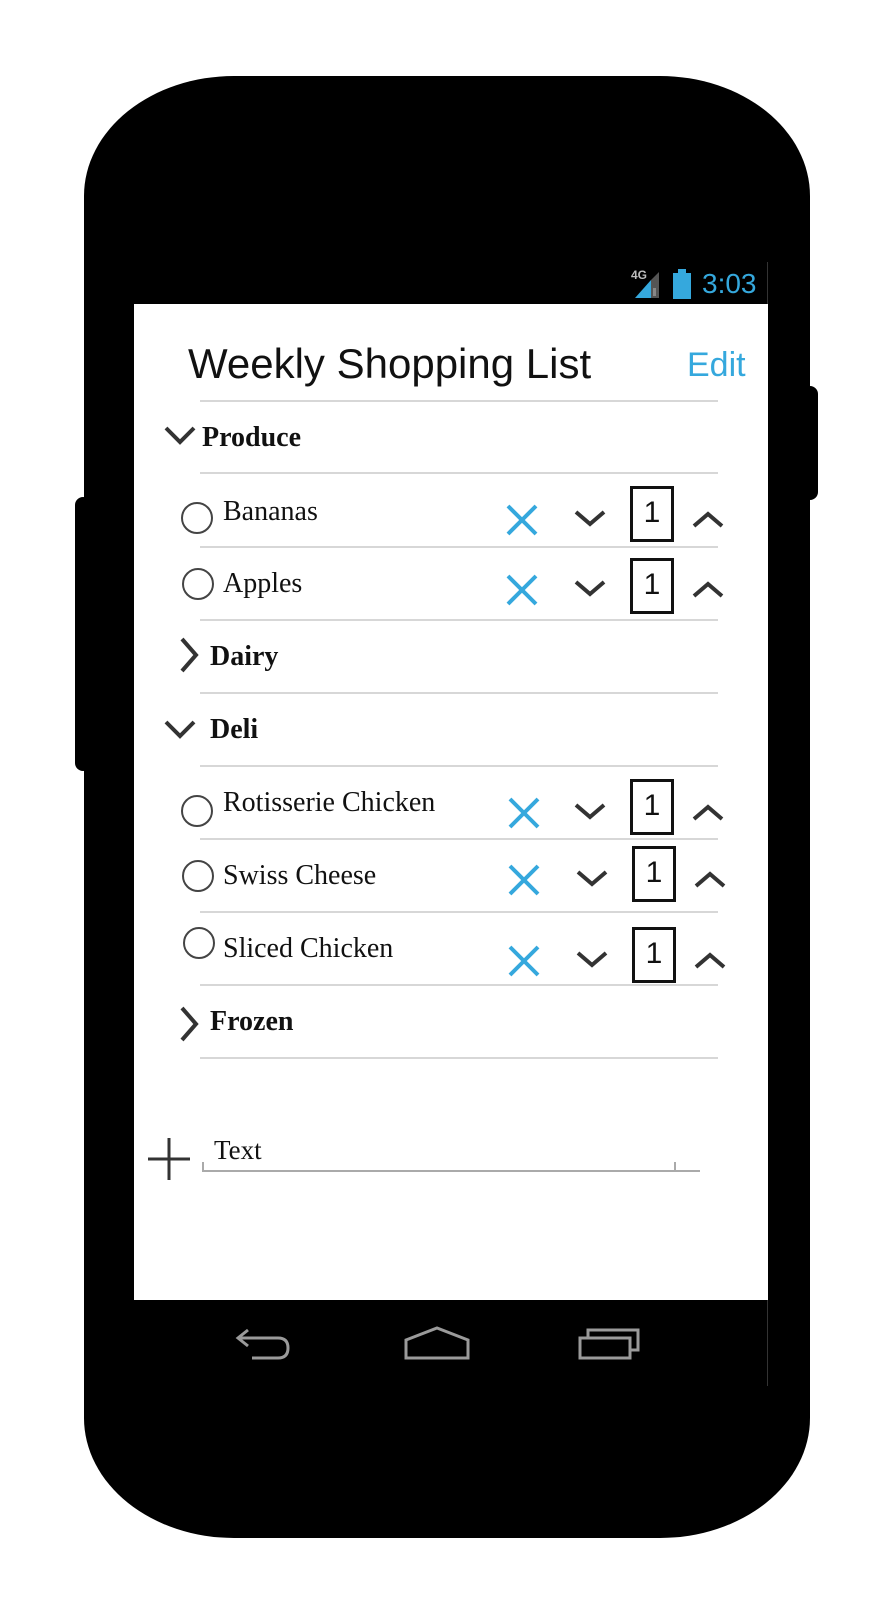 The image size is (891, 1609). I want to click on item-label: Bananas, so click(270, 511).